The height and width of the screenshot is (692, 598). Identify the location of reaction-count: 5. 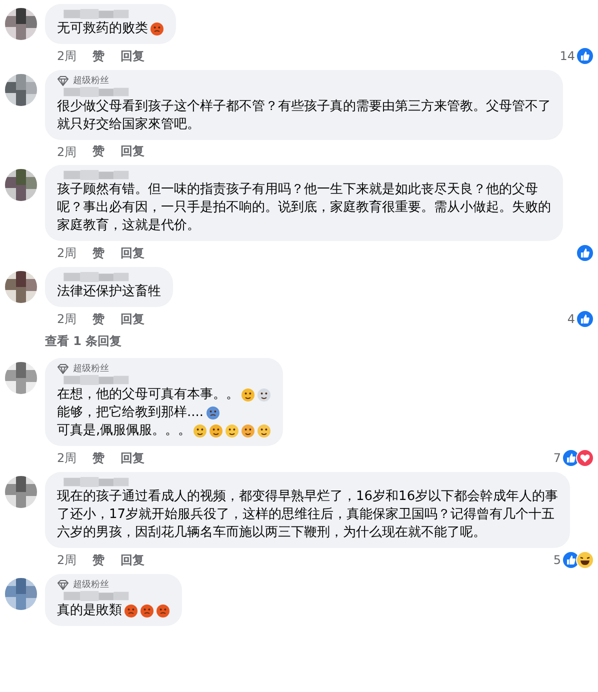
(557, 560).